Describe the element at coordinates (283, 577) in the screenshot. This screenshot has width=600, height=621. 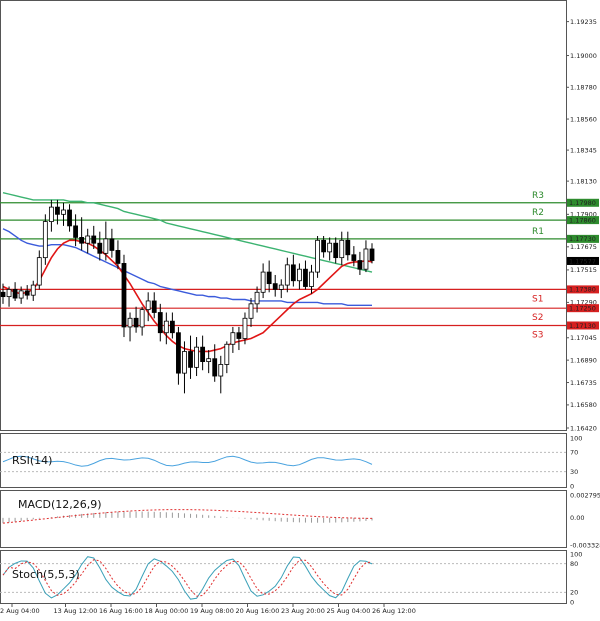
I see `stoch-pane` at that location.